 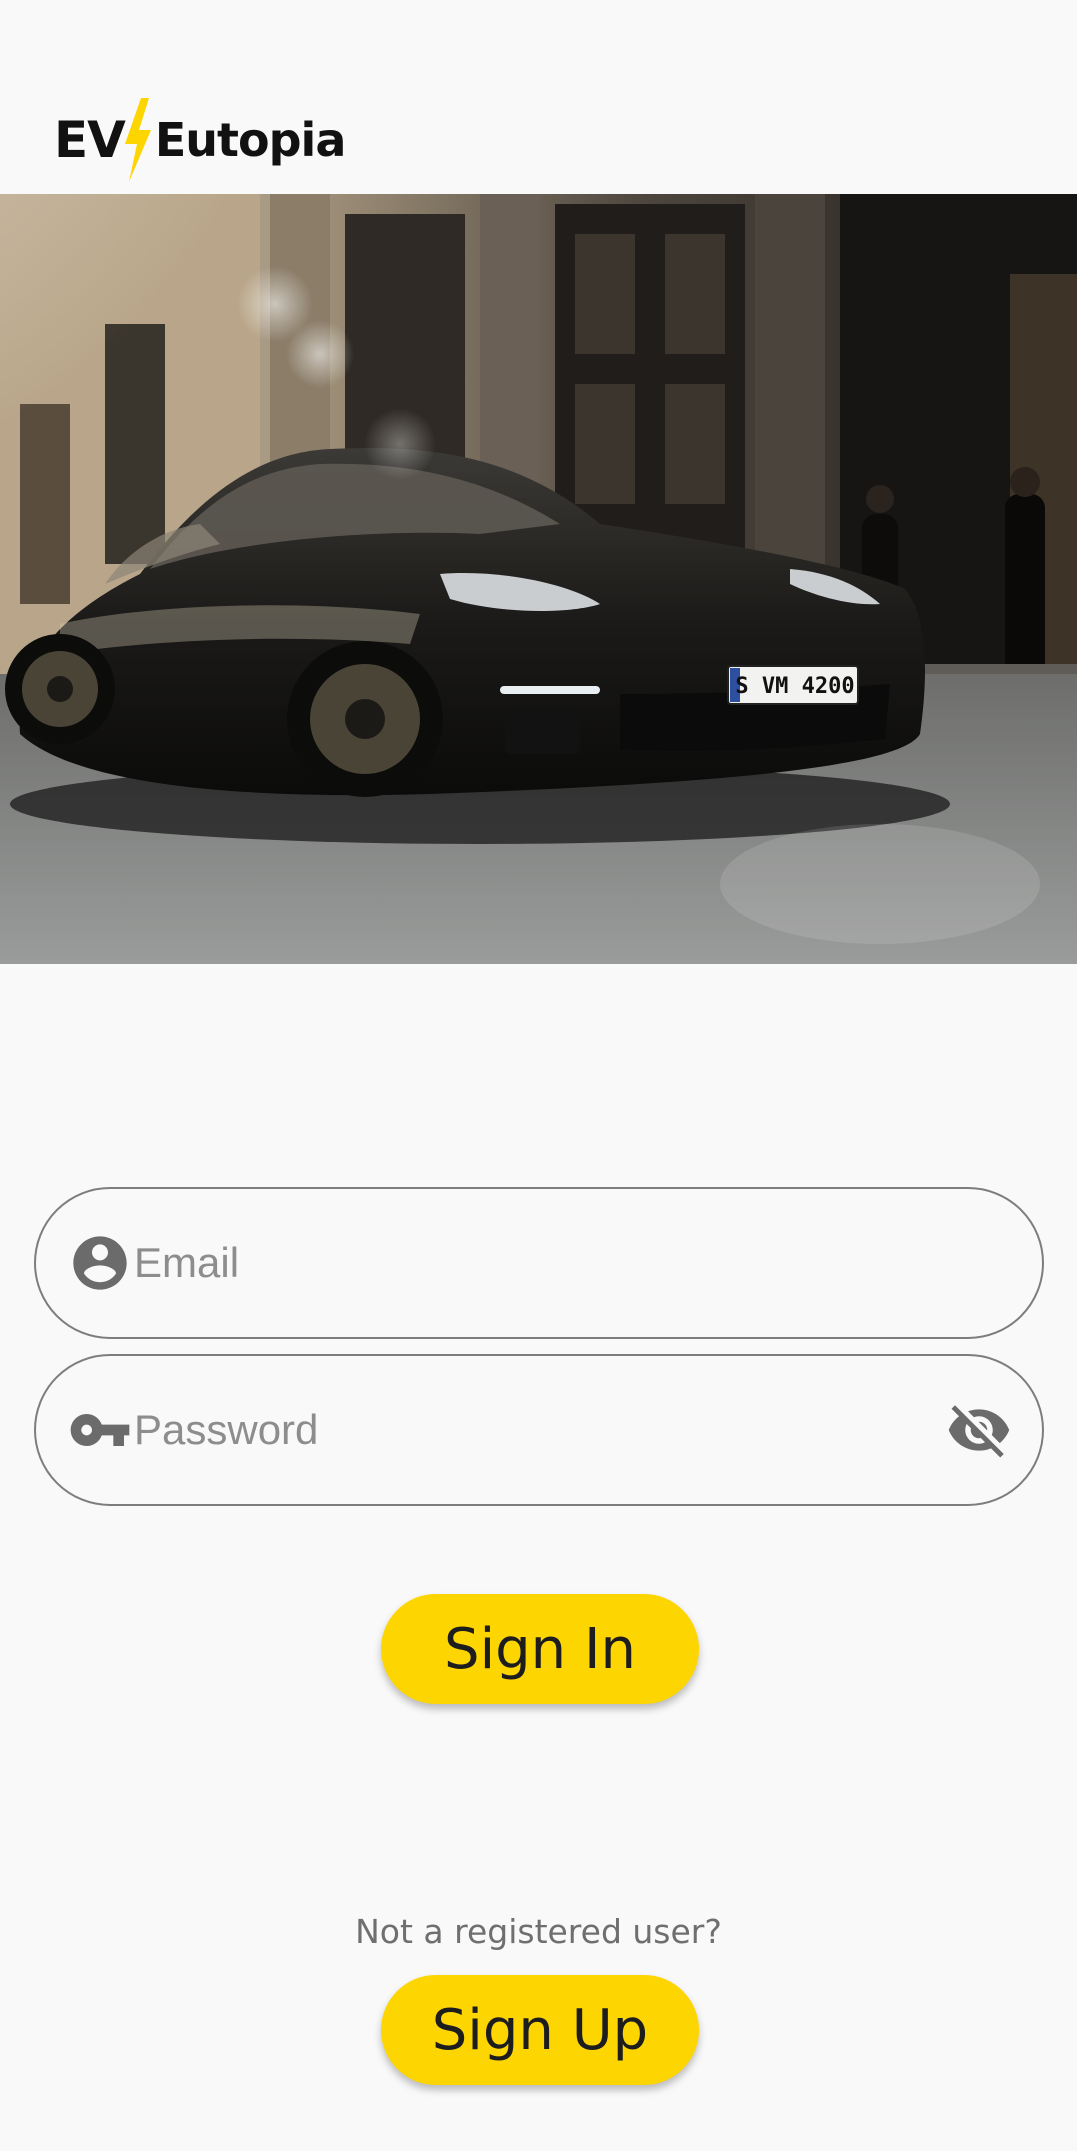 I want to click on account-circle-icon, so click(x=100, y=1263).